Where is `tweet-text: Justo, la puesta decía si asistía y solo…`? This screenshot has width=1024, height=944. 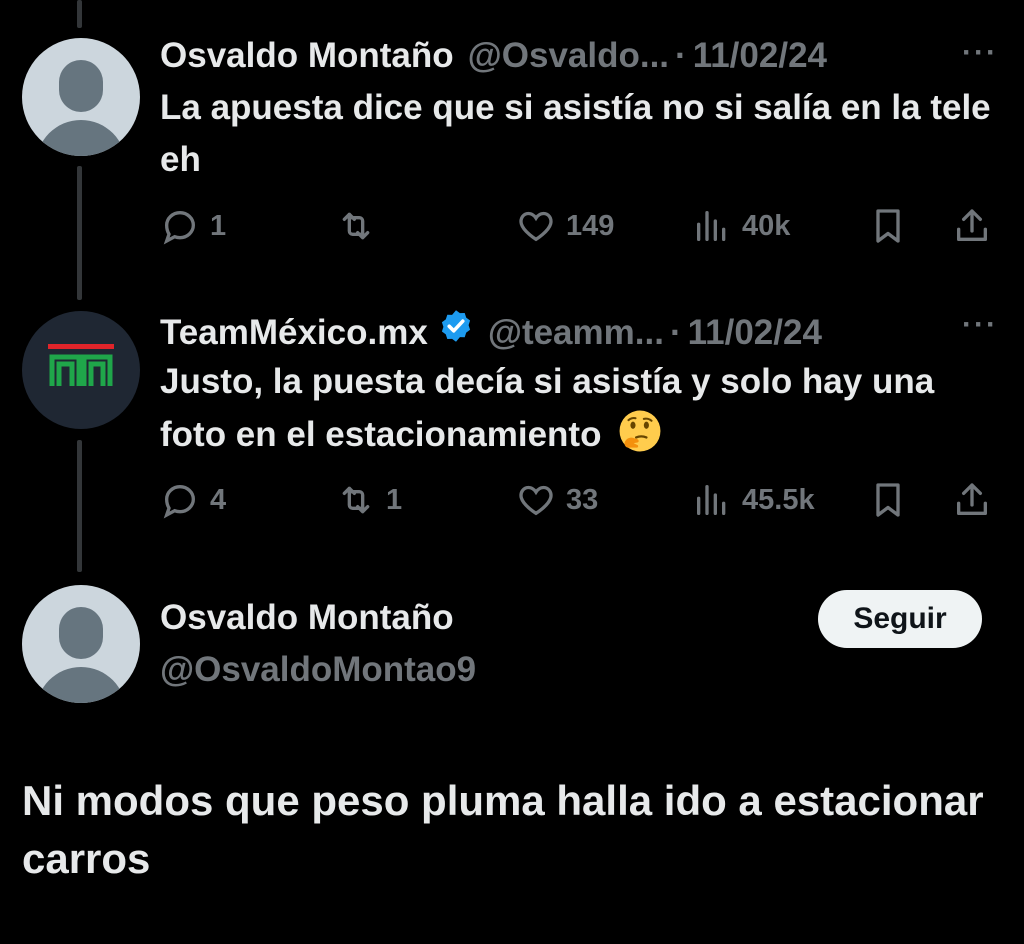
tweet-text: Justo, la puesta decía si asistía y solo… is located at coordinates (547, 408).